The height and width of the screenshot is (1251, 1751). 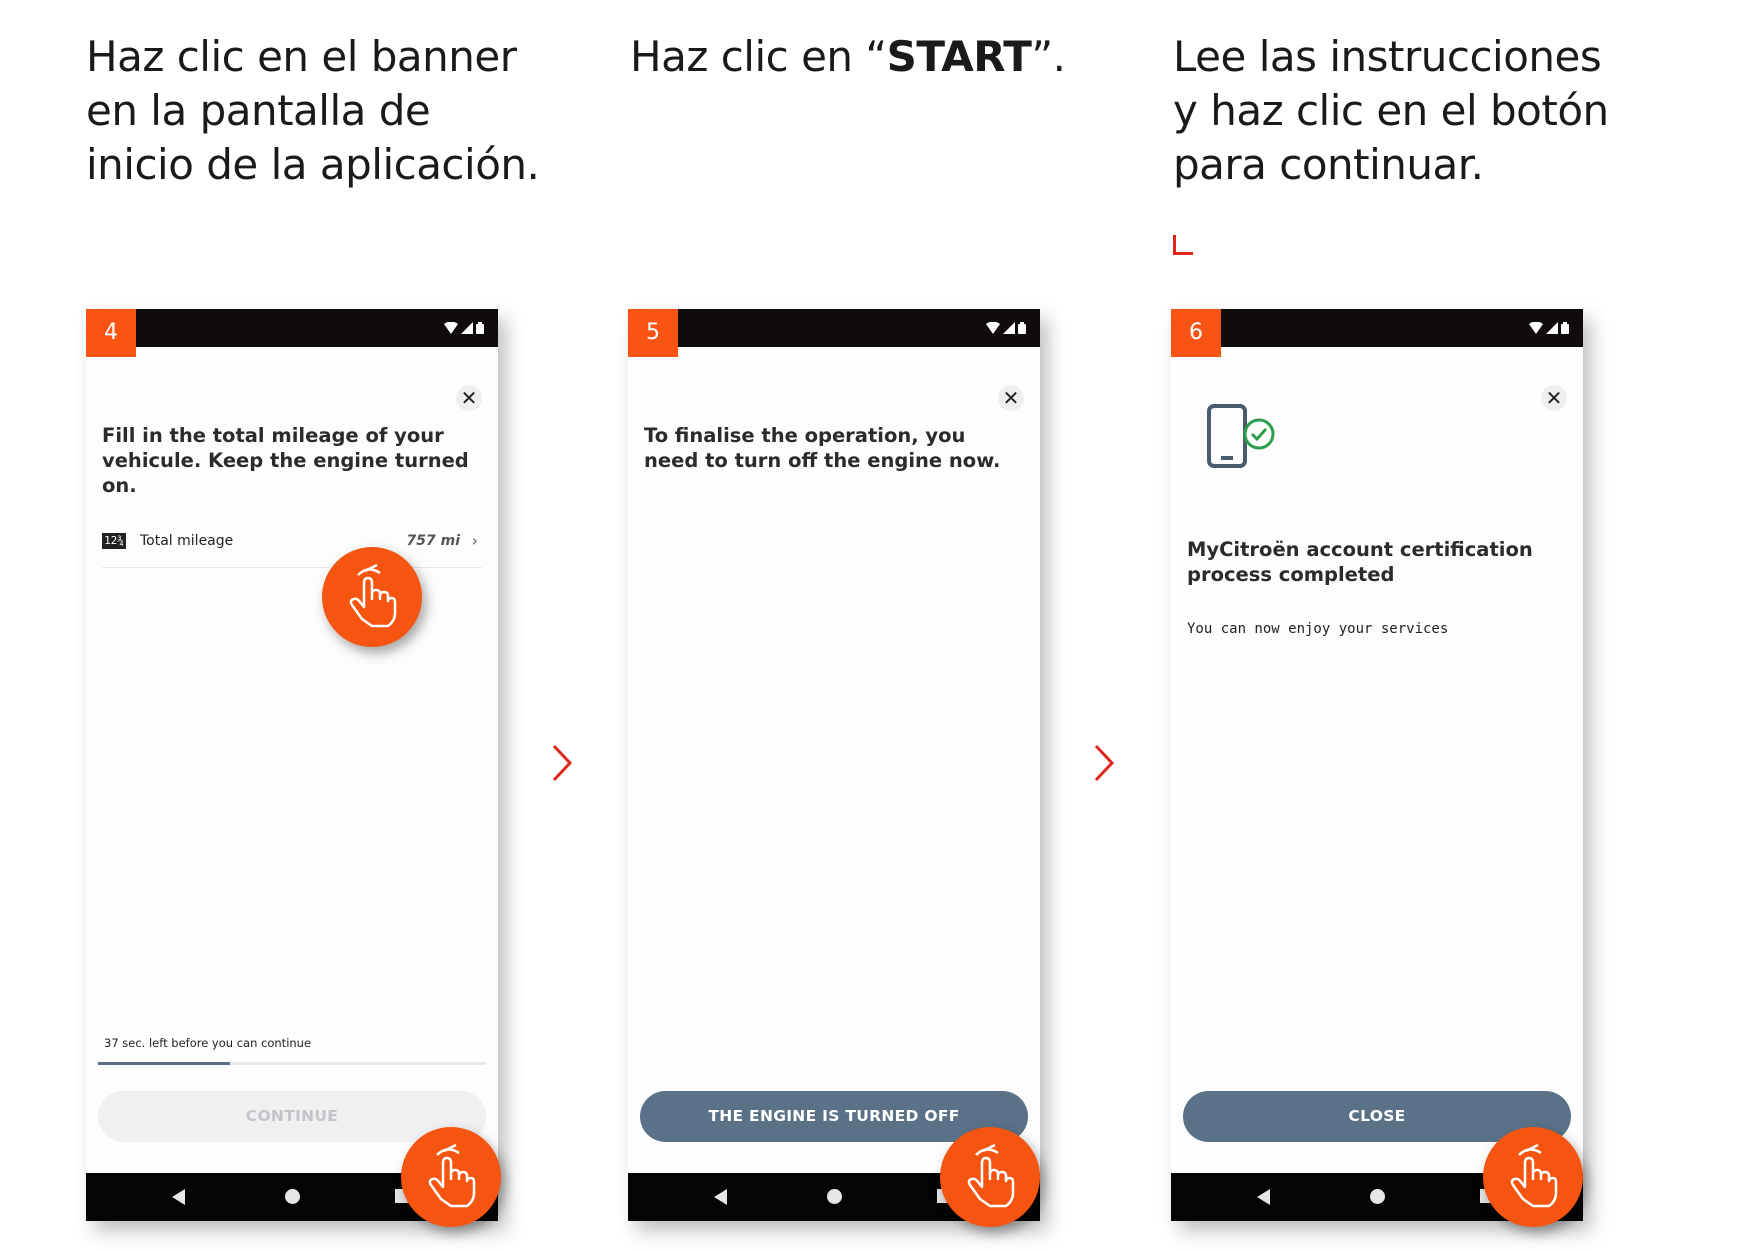 I want to click on step-badge: 6, so click(x=1196, y=333).